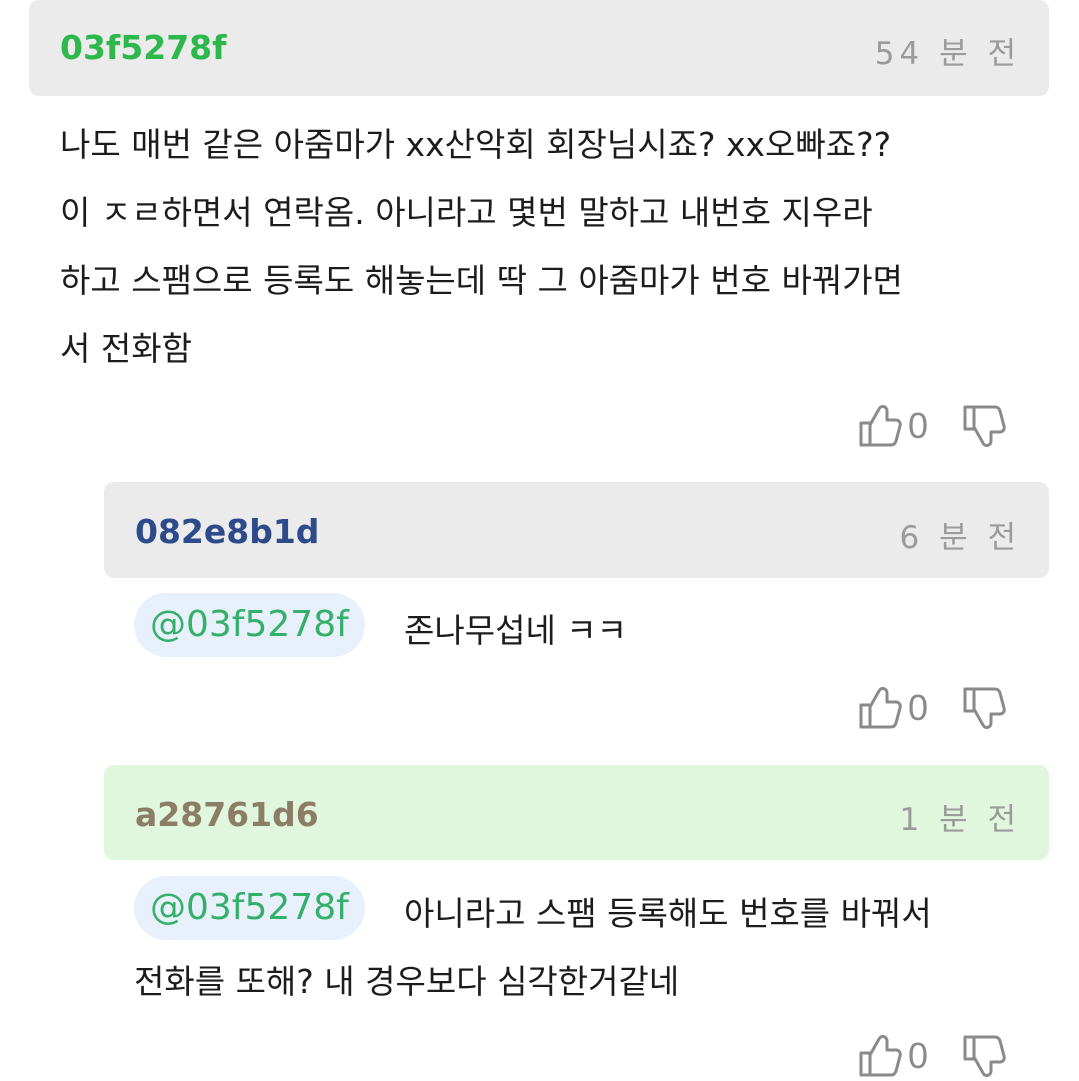 This screenshot has width=1079, height=1081. Describe the element at coordinates (476, 144) in the screenshot. I see `comment-line-1: 나도 매번 같은 아줌마가 xx산악회 회장님시죠? xx오빠죠??` at that location.